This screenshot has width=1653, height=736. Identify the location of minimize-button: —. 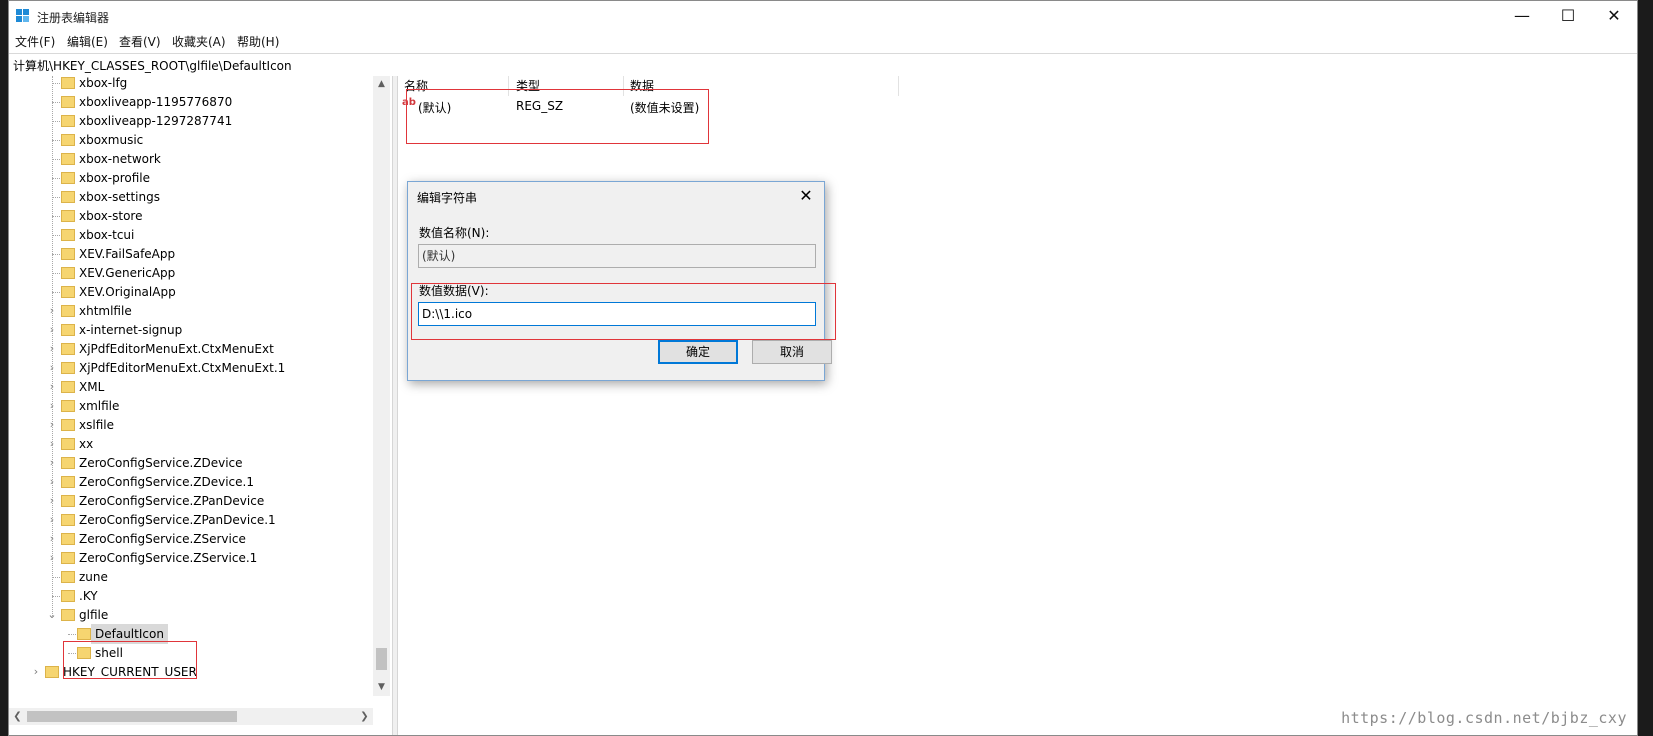
(1522, 16).